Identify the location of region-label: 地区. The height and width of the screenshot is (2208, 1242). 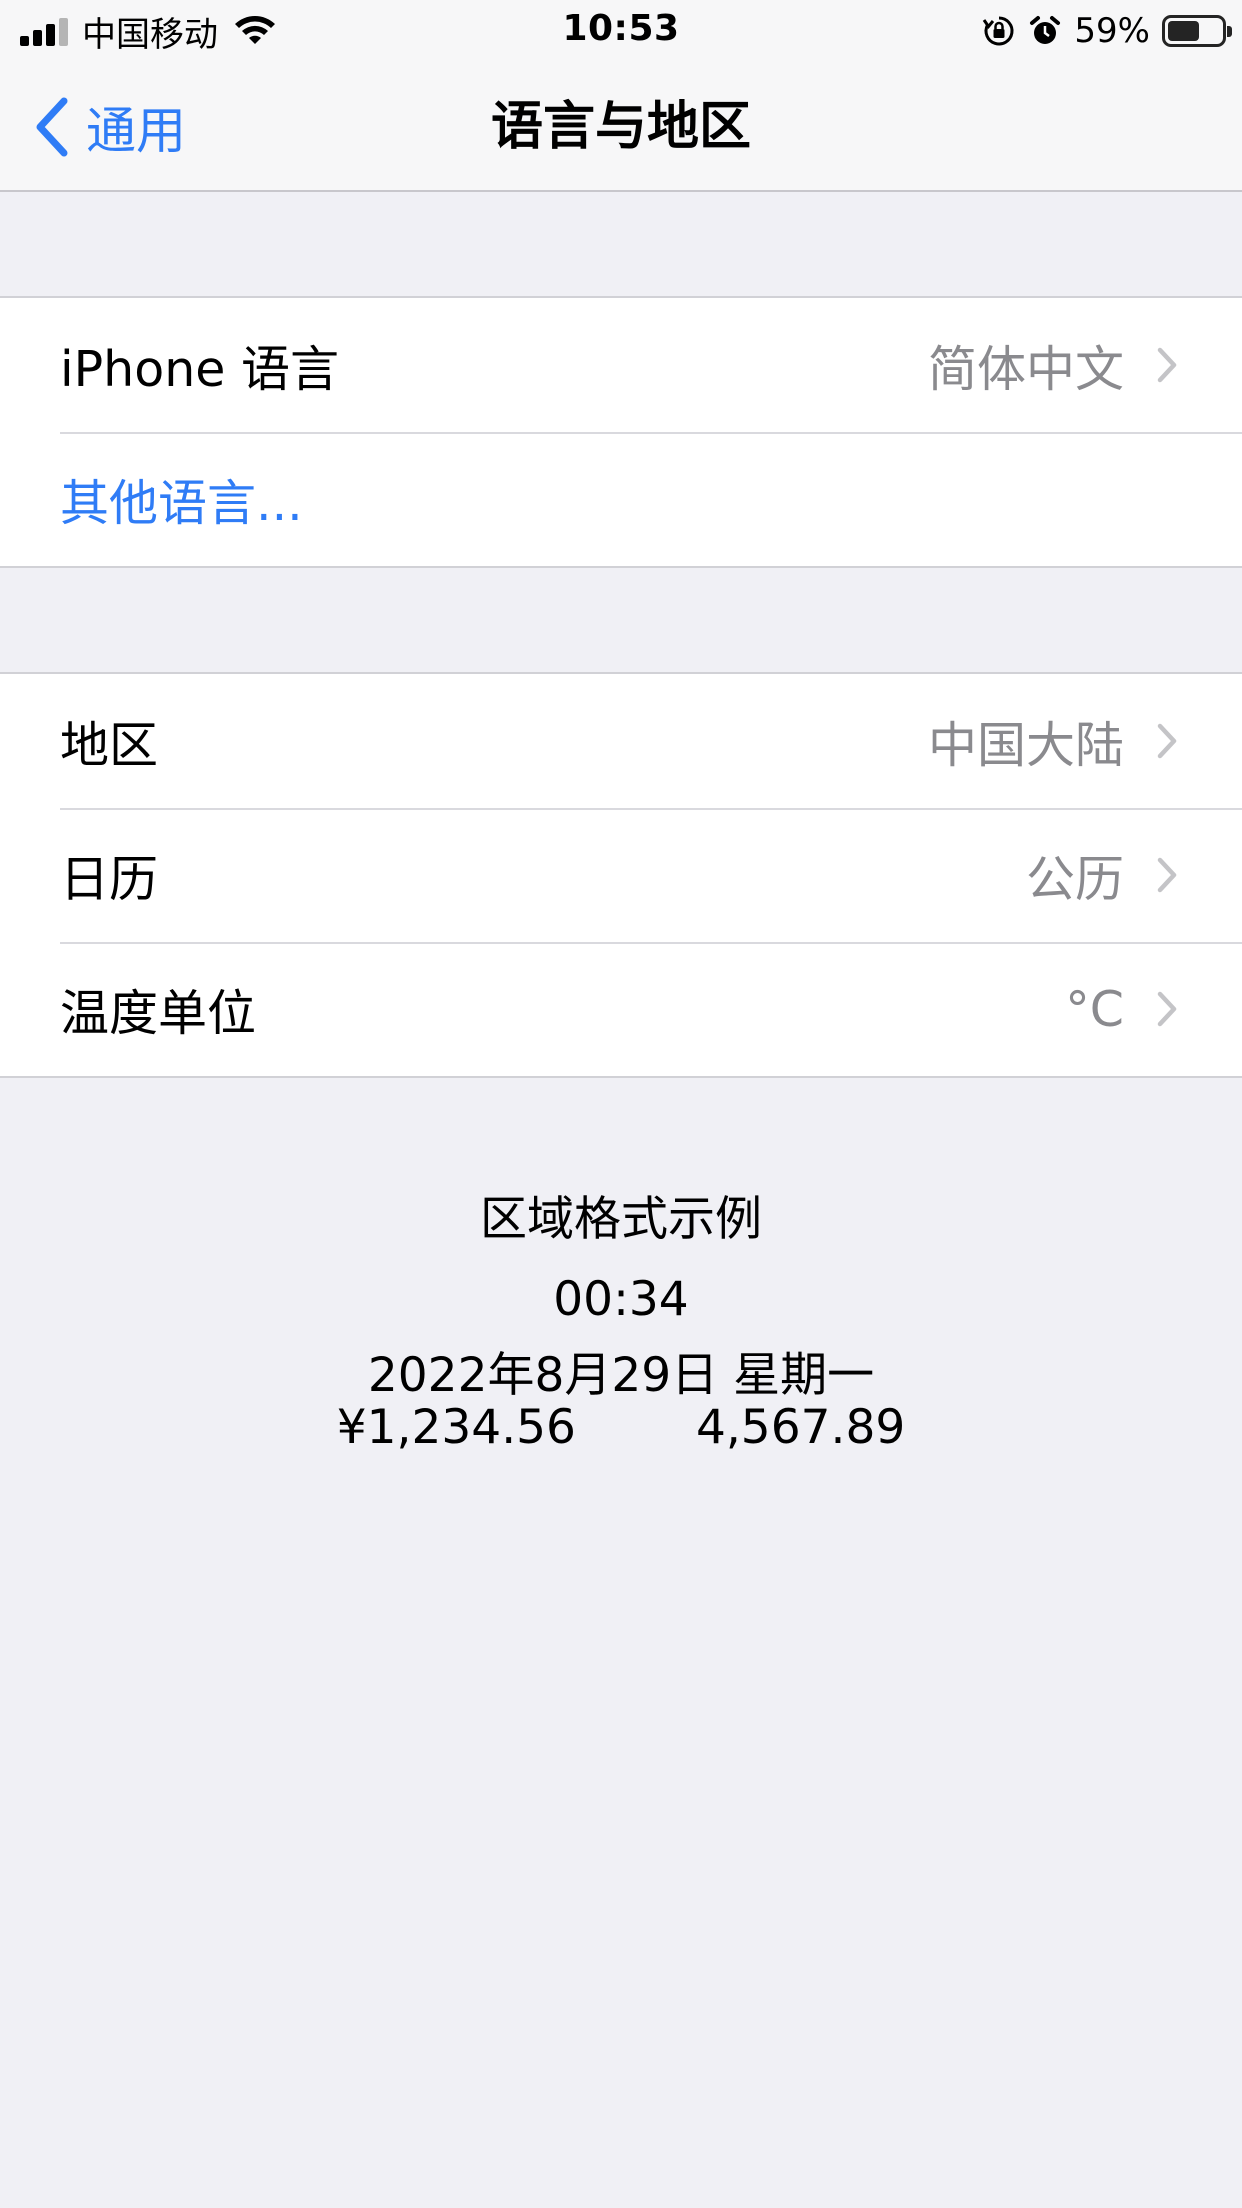
(109, 745).